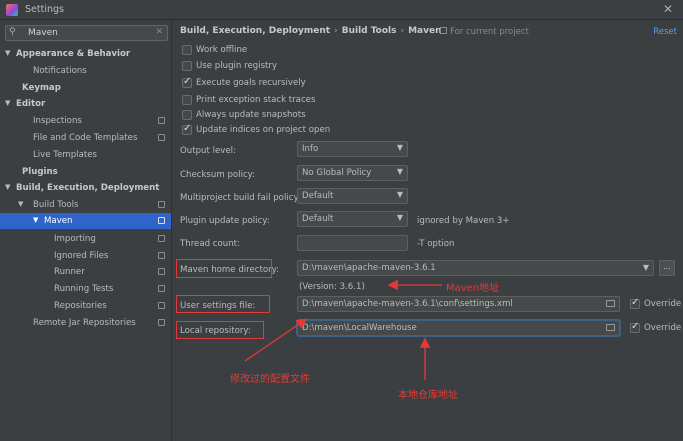 The width and height of the screenshot is (683, 441). Describe the element at coordinates (80, 306) in the screenshot. I see `sidebar-item-label: Repositories` at that location.